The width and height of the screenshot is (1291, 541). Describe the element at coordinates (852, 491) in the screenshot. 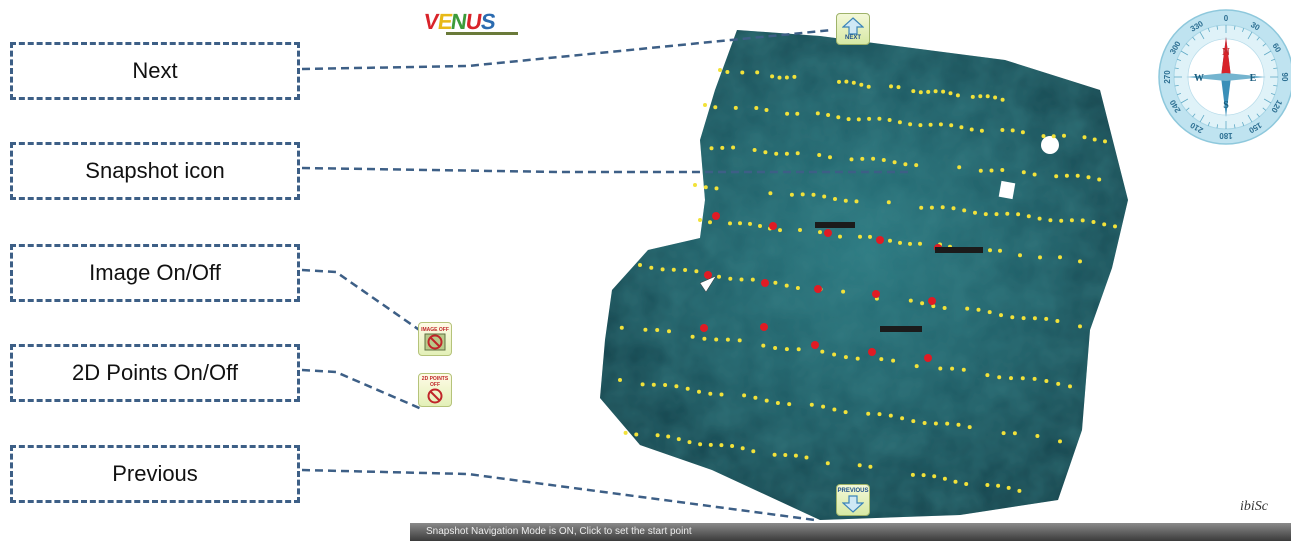

I see `previous-button-label: PREVIOUS` at that location.